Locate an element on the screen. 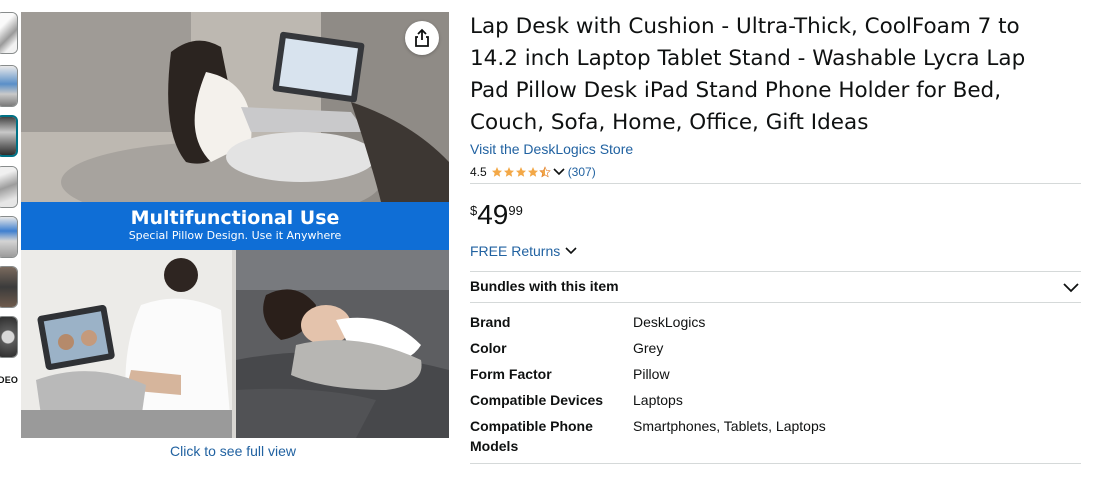  price: $ 49 99 is located at coordinates (496, 215).